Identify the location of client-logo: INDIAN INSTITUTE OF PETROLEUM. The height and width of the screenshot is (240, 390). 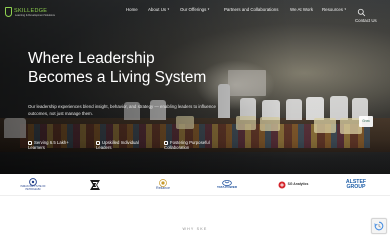
(33, 185).